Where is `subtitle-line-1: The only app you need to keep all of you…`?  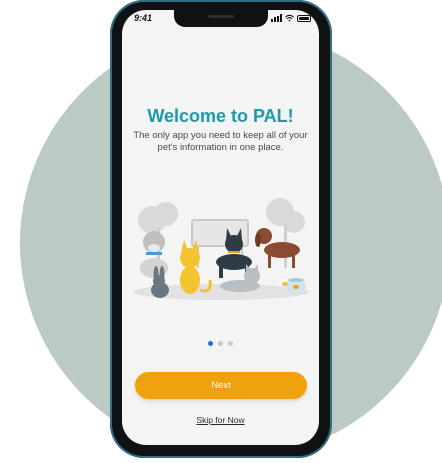 subtitle-line-1: The only app you need to keep all of you… is located at coordinates (220, 135).